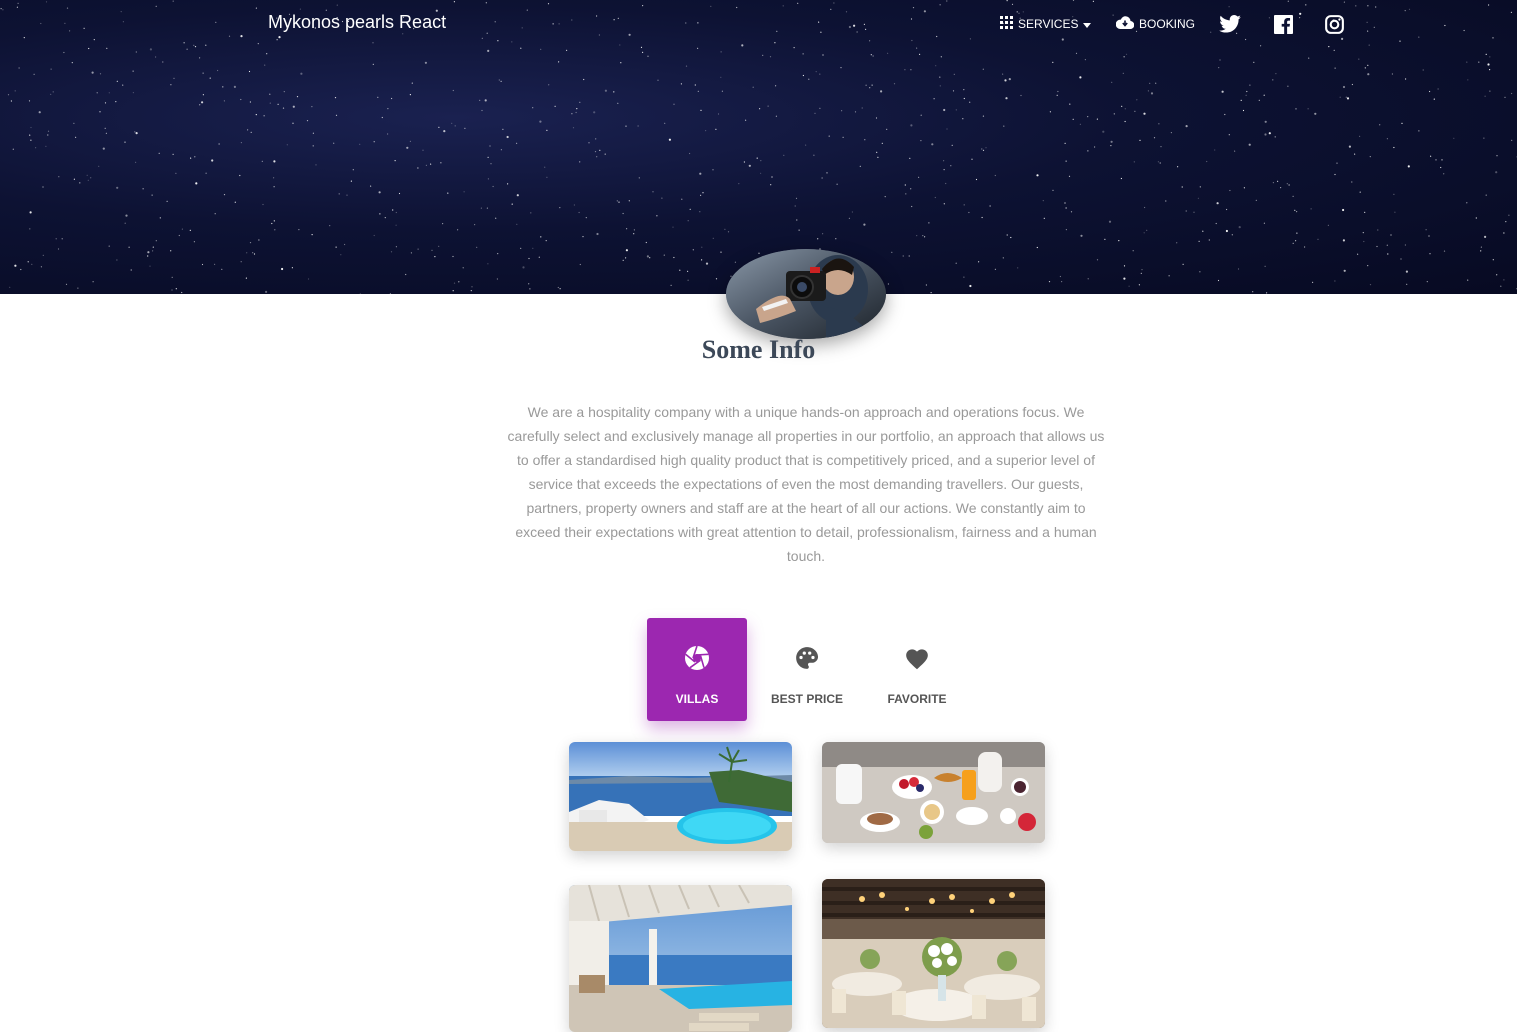  Describe the element at coordinates (1046, 24) in the screenshot. I see `services-dropdown: Services` at that location.